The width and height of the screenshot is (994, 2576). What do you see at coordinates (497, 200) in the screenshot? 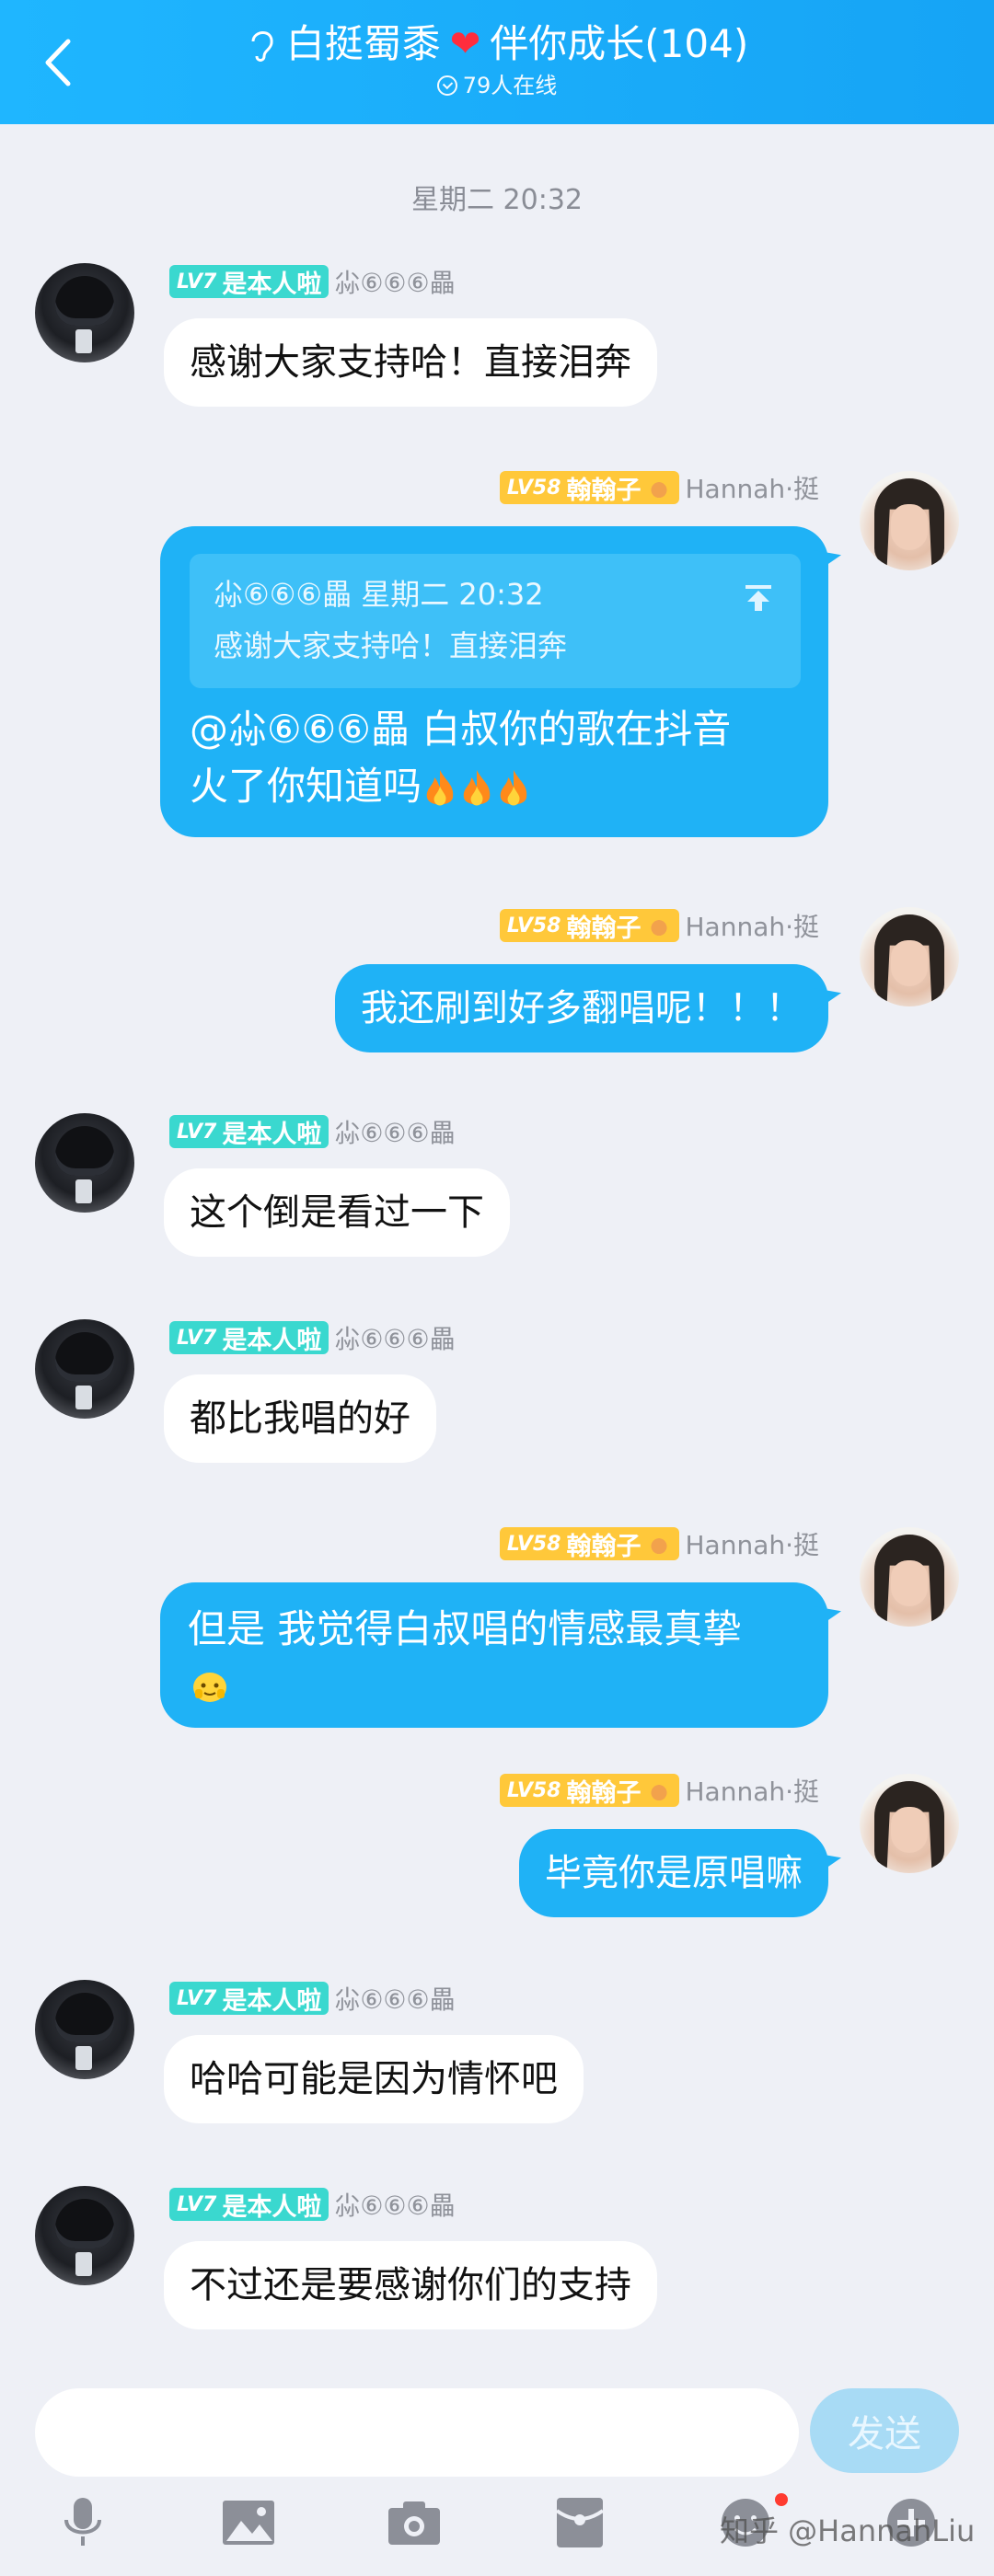
I see `timestamp: 星期二 20:32` at bounding box center [497, 200].